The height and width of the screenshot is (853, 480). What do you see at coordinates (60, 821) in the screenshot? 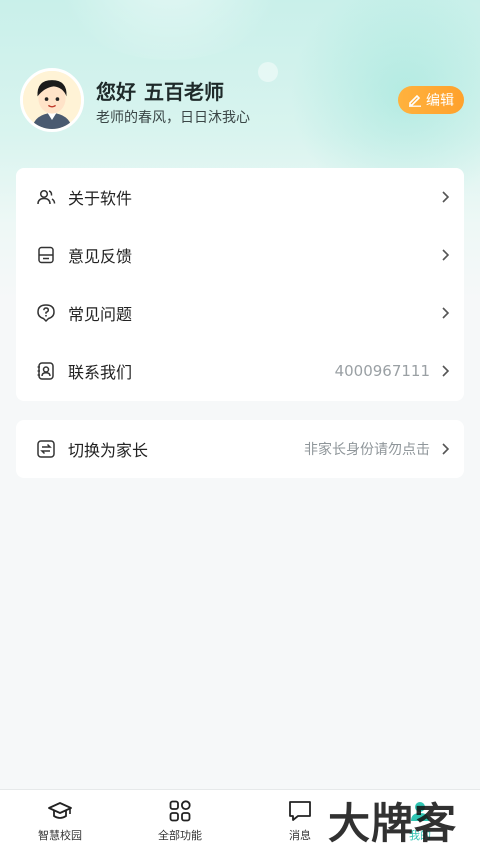
I see `tab-smart-campus: 智慧校园` at bounding box center [60, 821].